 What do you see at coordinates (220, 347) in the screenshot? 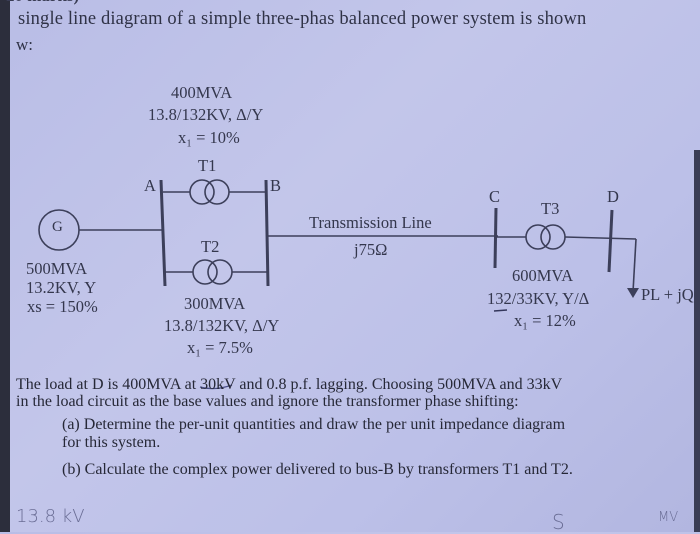
I see `t2-reactance: x₁ = 7.5%` at bounding box center [220, 347].